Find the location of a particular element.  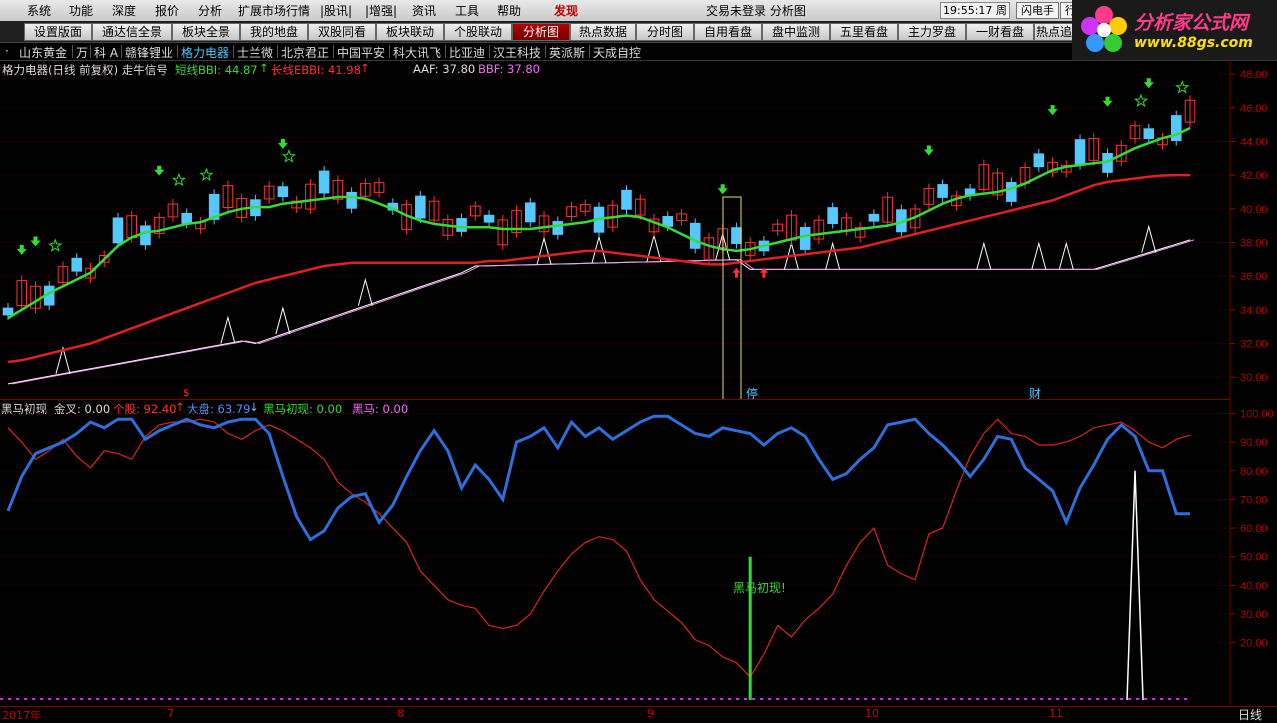

indicator-tick-label: 90.00 is located at coordinates (1254, 443).